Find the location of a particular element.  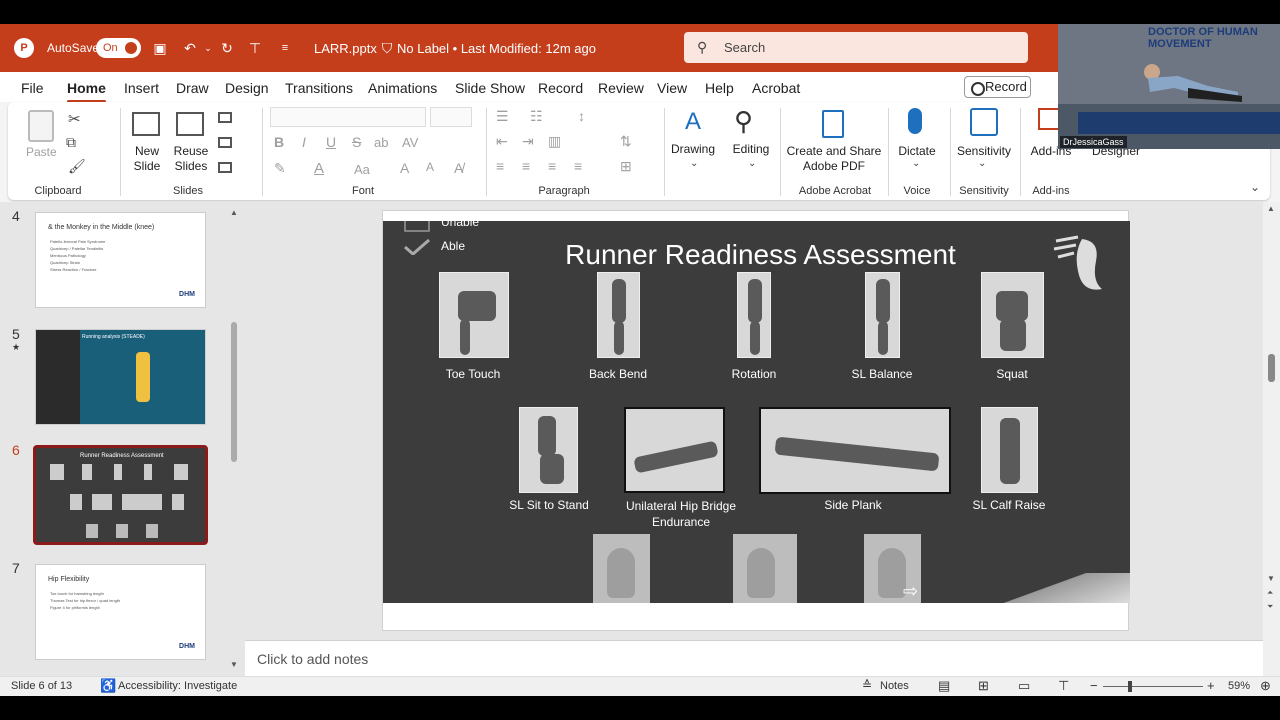

editing-label: Editing is located at coordinates (751, 149).